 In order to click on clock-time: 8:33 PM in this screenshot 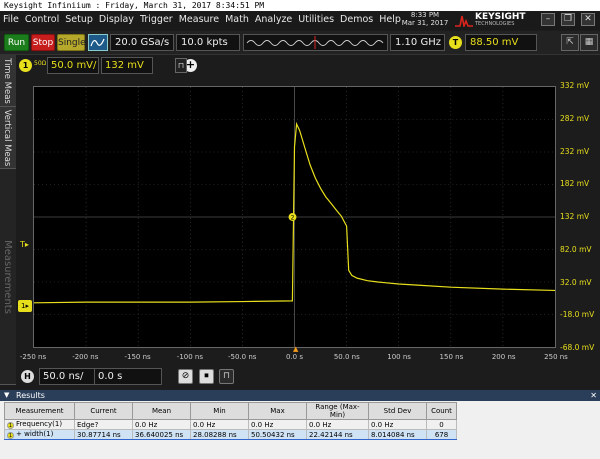, I will do `click(425, 15)`.